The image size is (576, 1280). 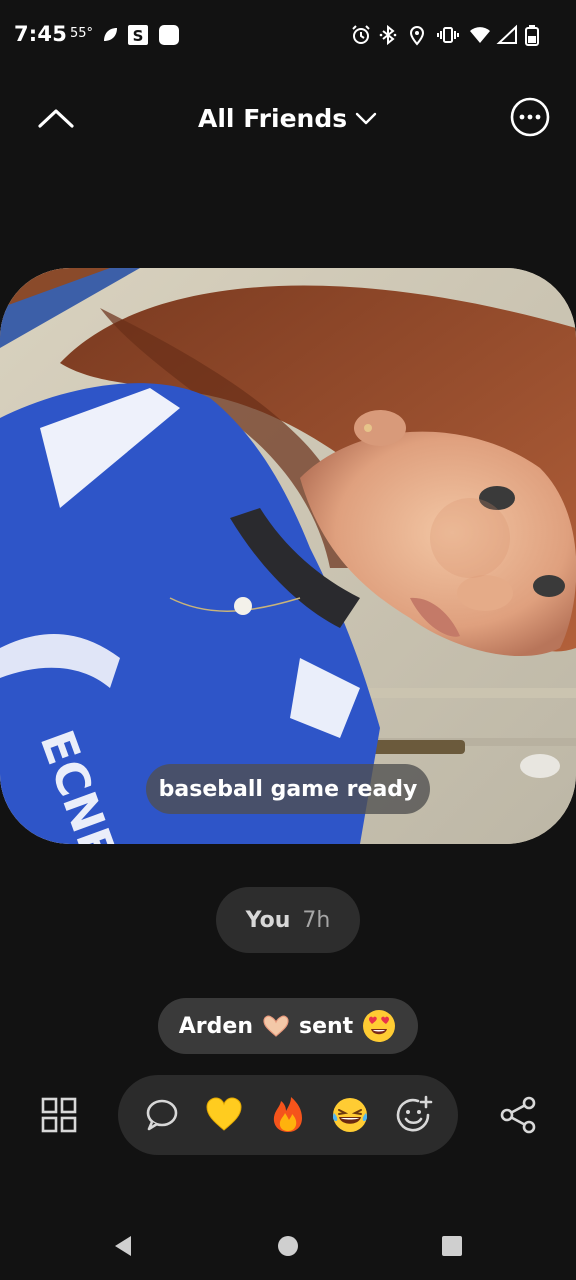 I want to click on recents-square-icon, so click(x=452, y=1246).